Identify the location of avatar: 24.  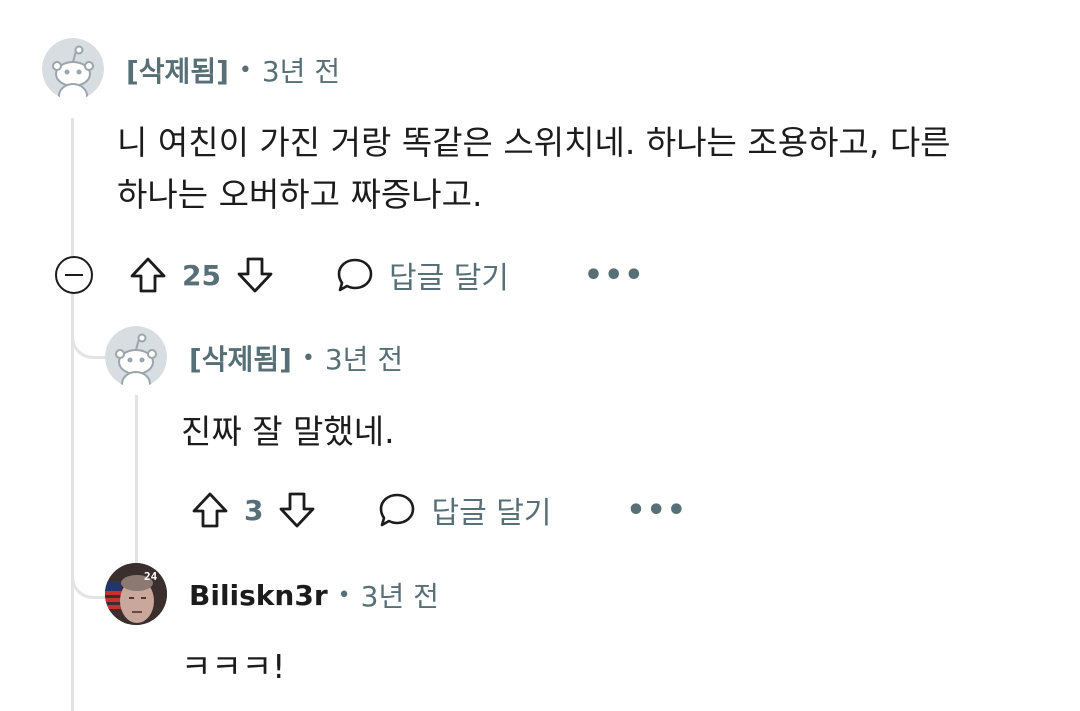
(136, 594).